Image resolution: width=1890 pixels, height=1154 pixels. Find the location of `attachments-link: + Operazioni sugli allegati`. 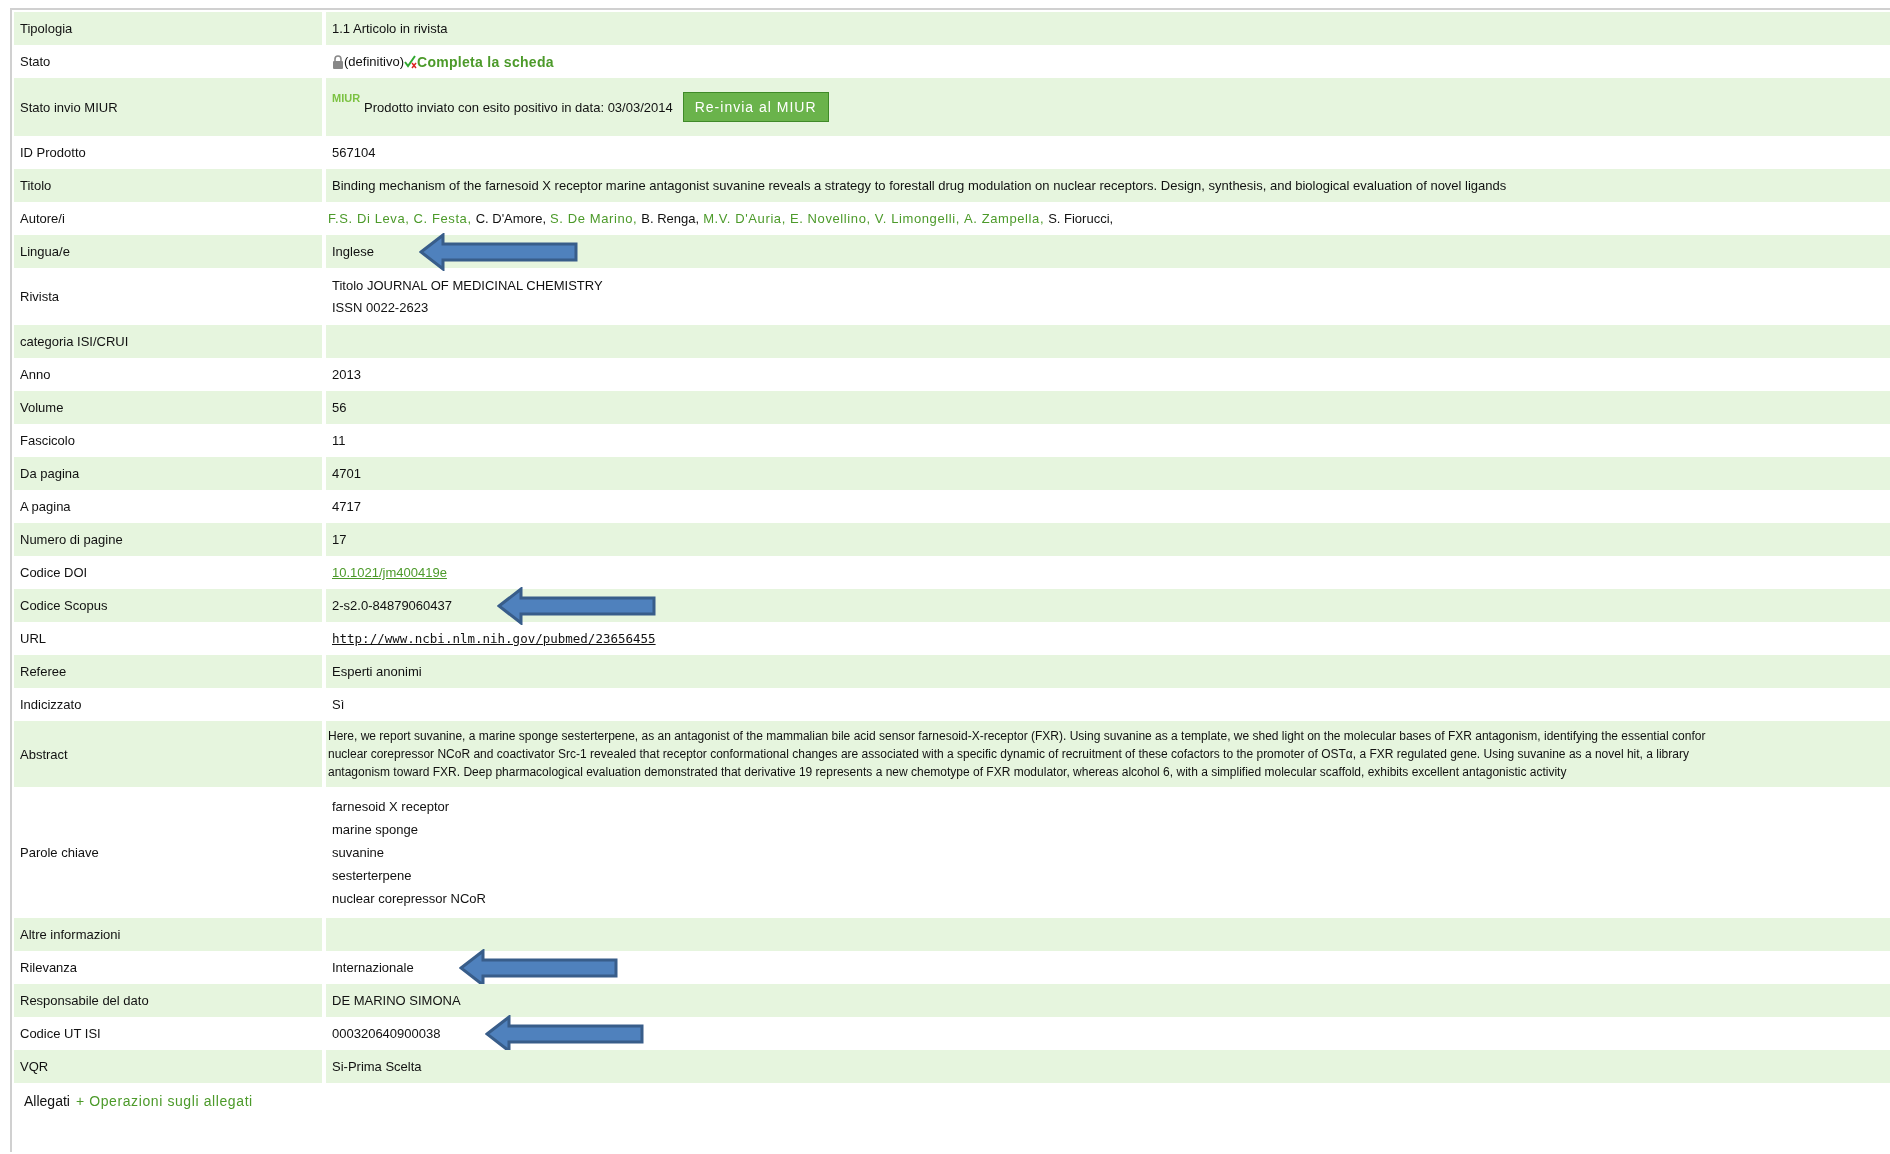

attachments-link: + Operazioni sugli allegati is located at coordinates (164, 1101).